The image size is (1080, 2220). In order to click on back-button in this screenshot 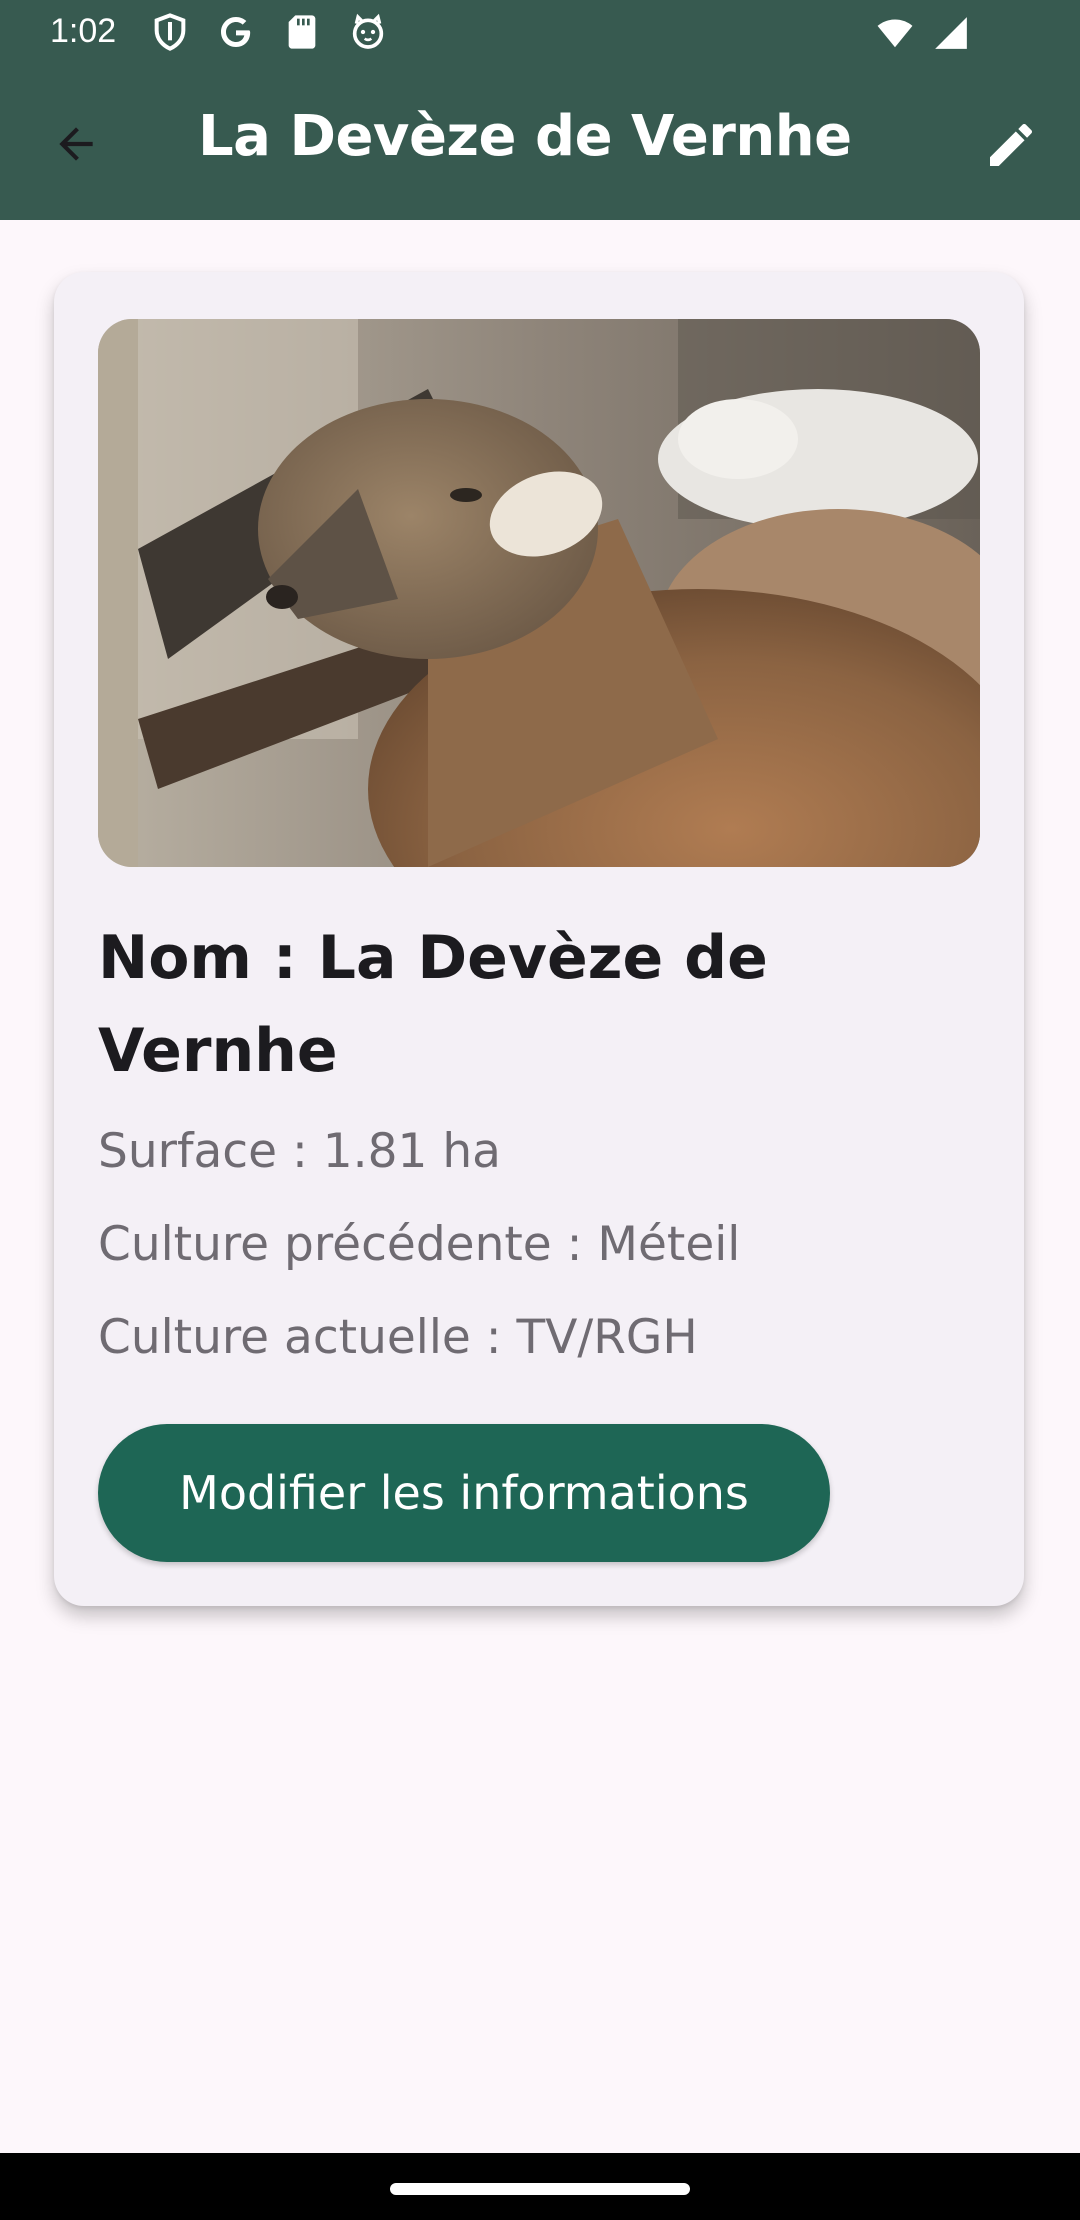, I will do `click(76, 144)`.